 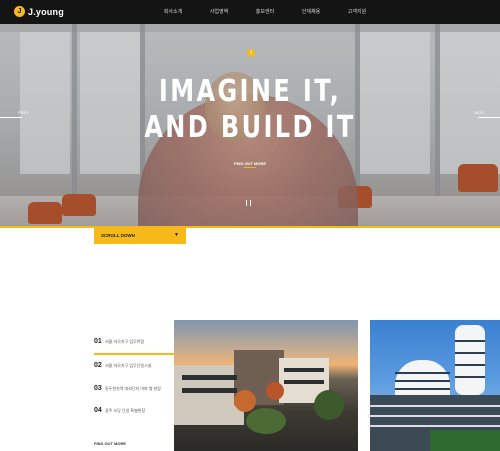 I want to click on project-item-2: 02 서울 마곡지구 업무단일시설, so click(x=122, y=365).